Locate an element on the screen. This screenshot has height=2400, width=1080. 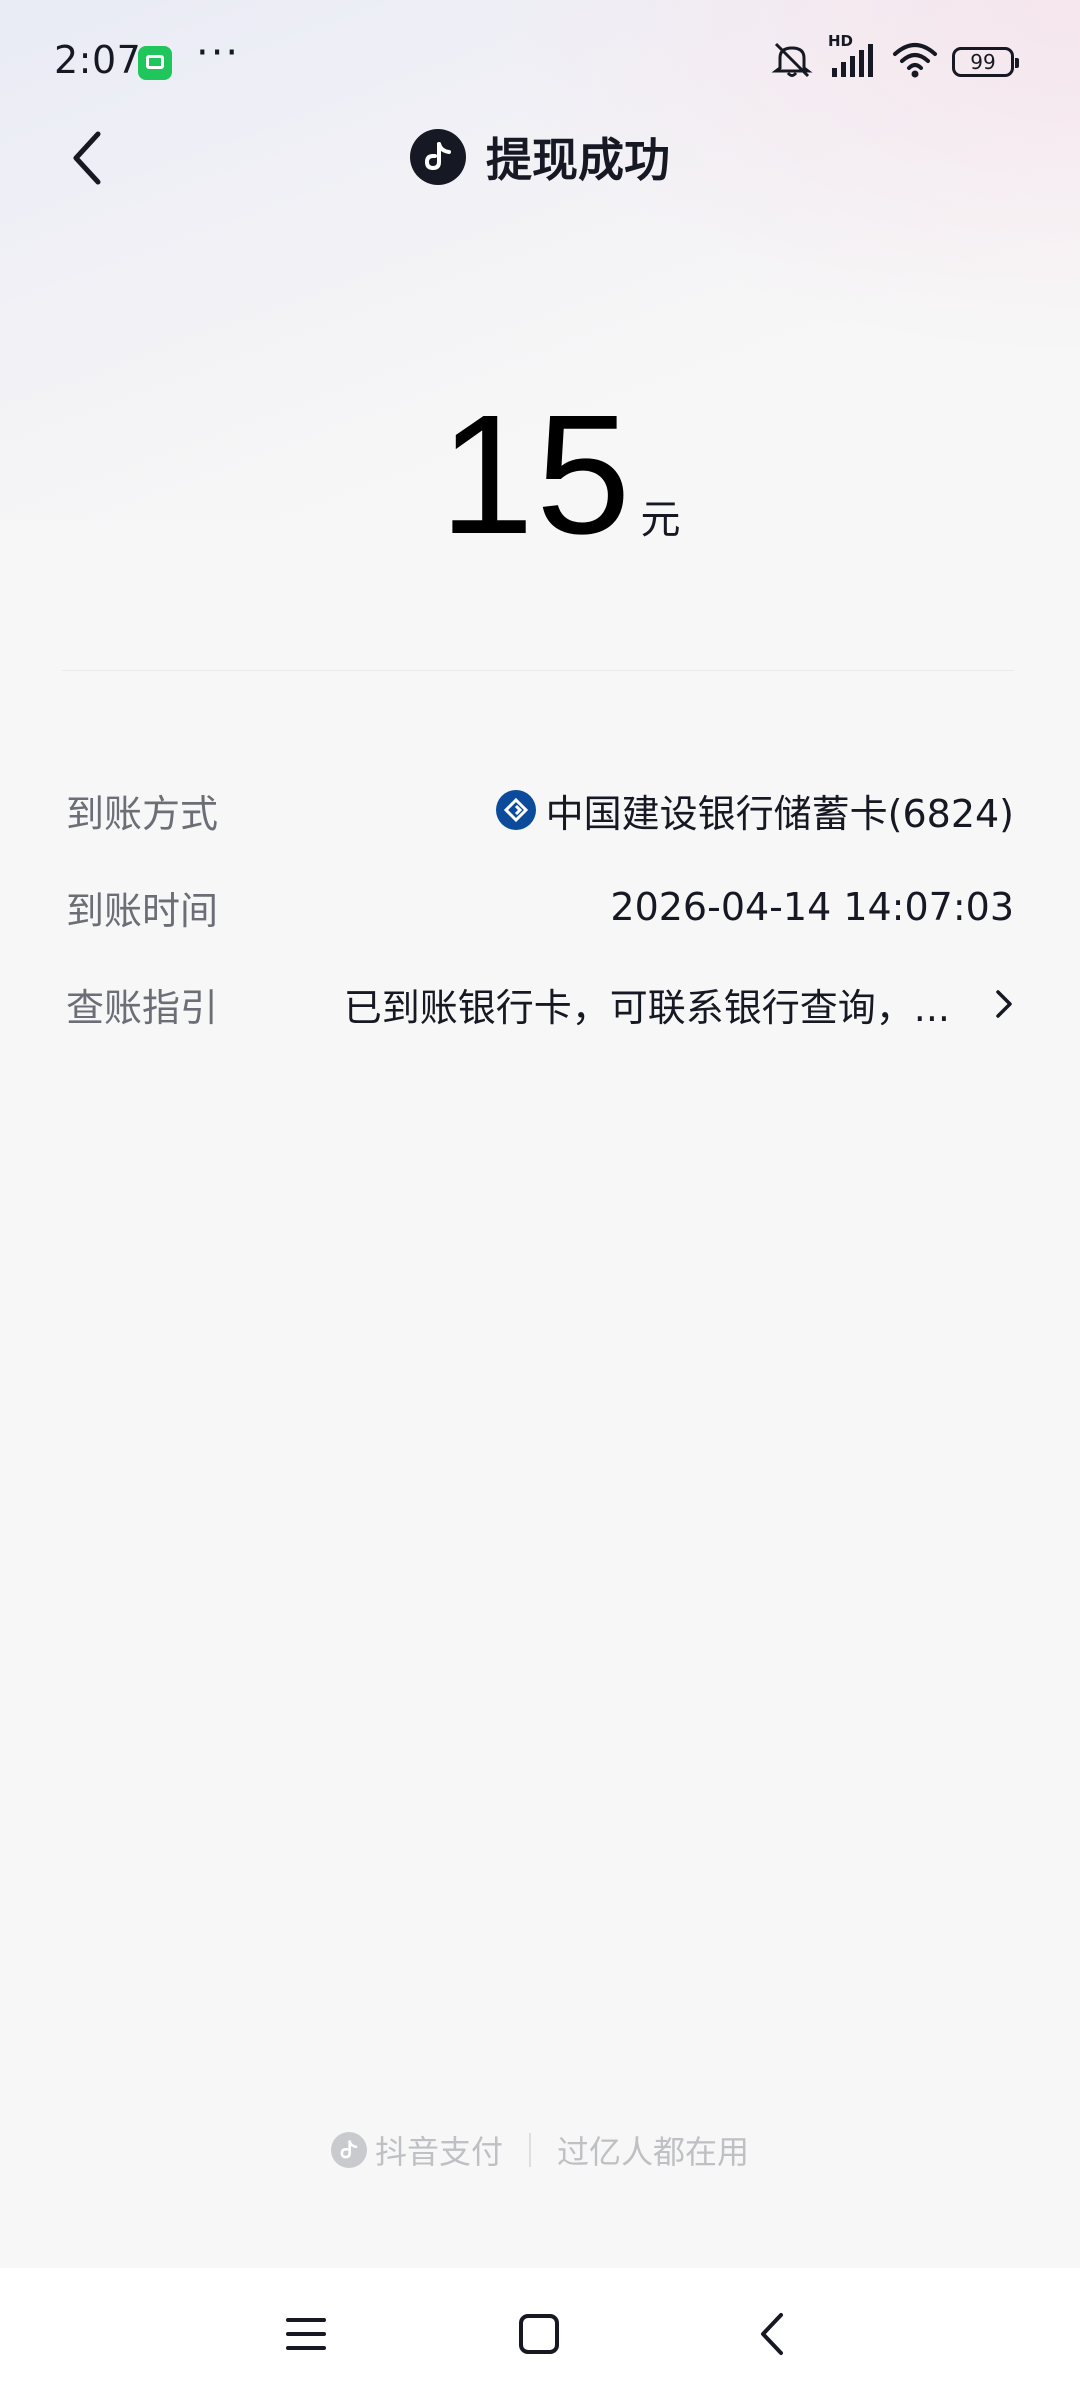
ccb-bank-icon is located at coordinates (515, 810).